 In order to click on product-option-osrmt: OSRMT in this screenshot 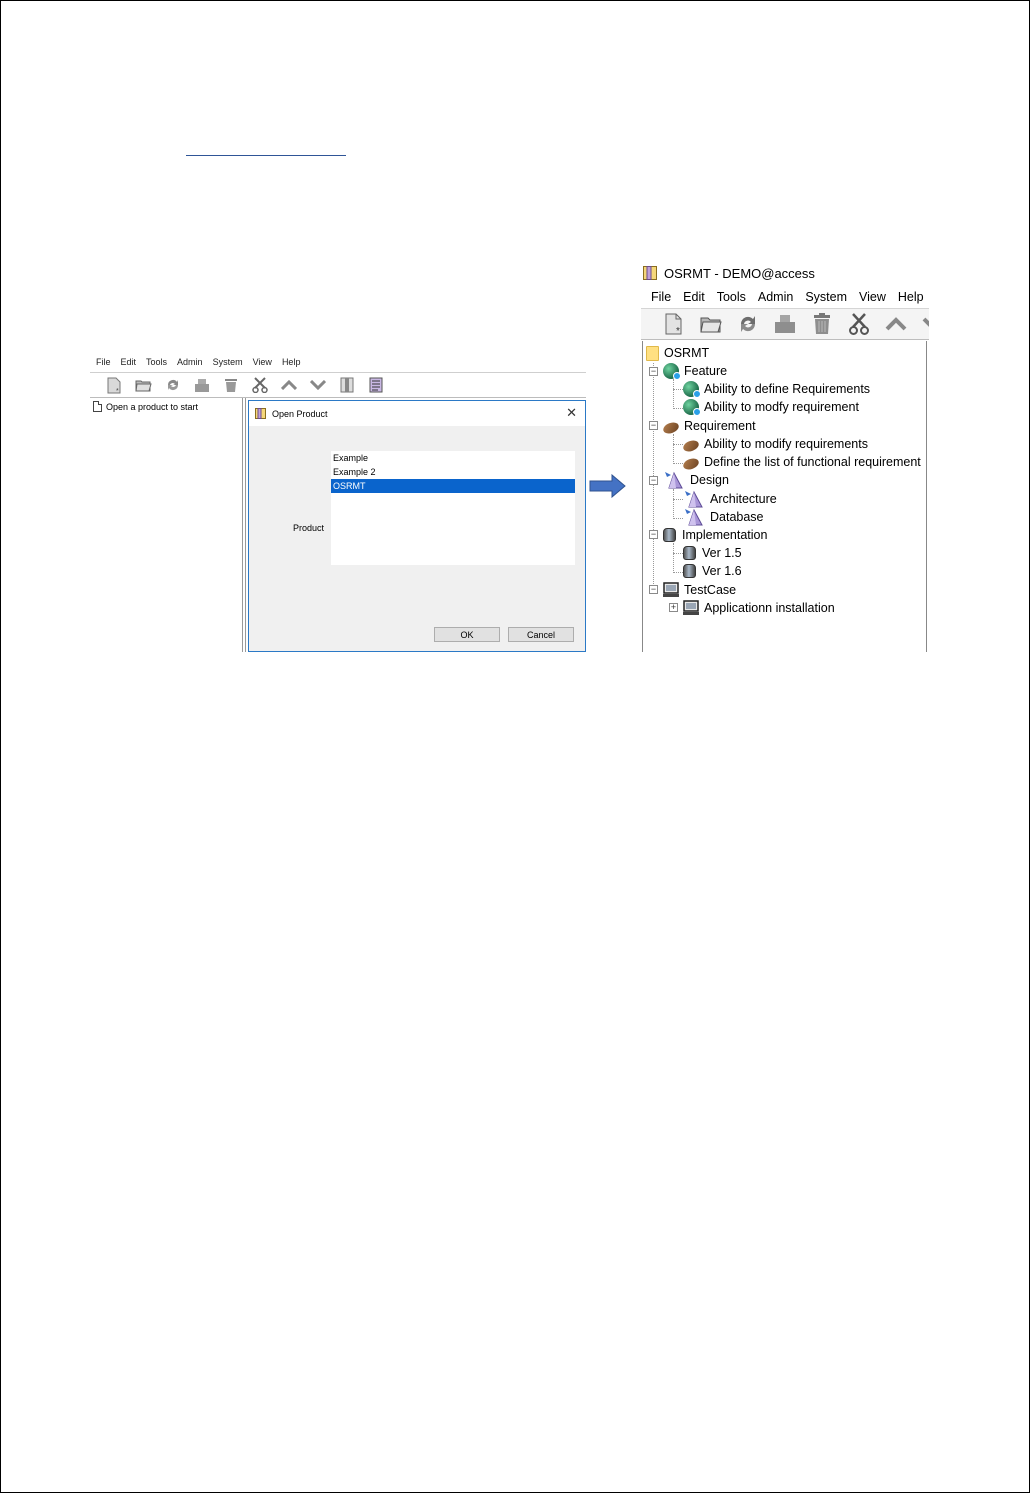, I will do `click(453, 486)`.